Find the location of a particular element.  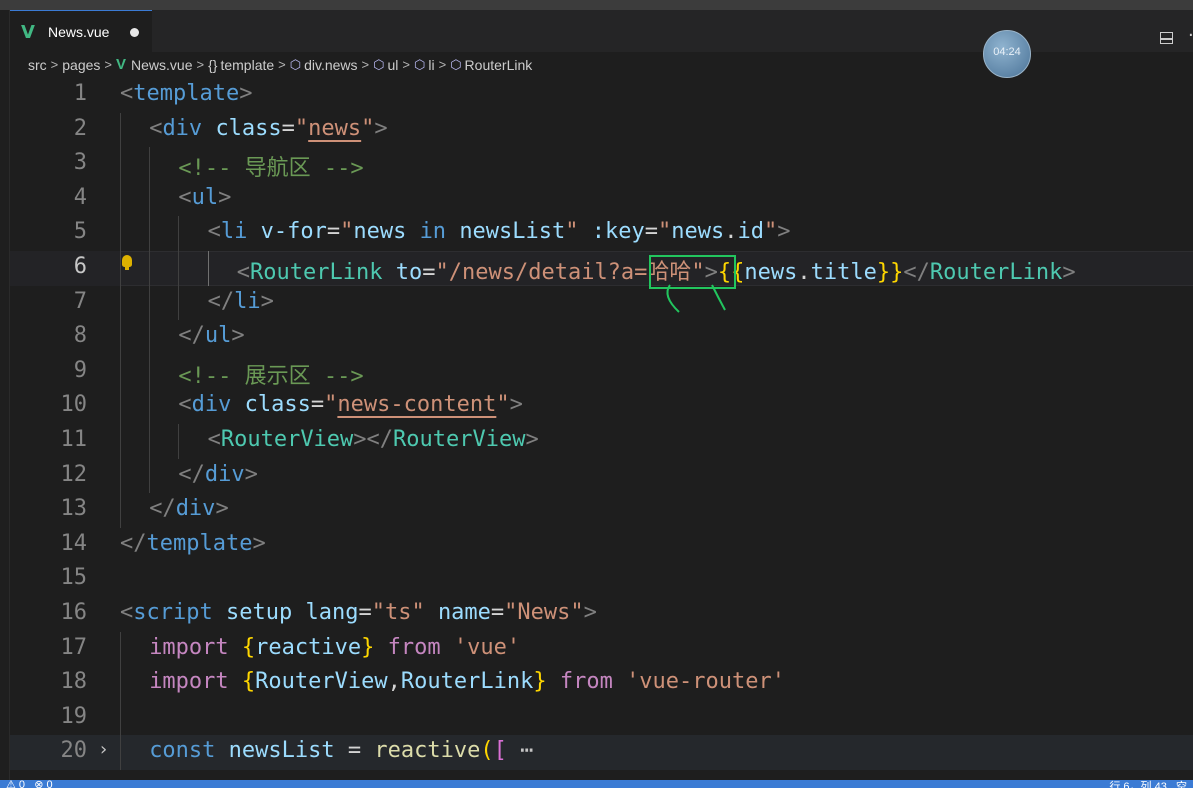

annotation-stroke-right is located at coordinates (718, 297).